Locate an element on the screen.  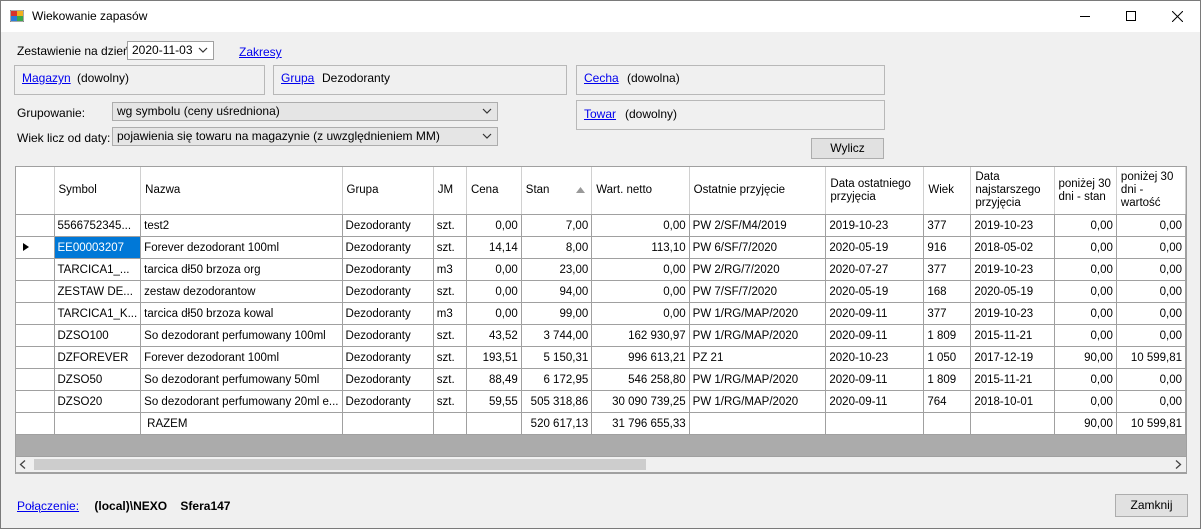
col-wartosc: Wart. netto is located at coordinates (640, 191).